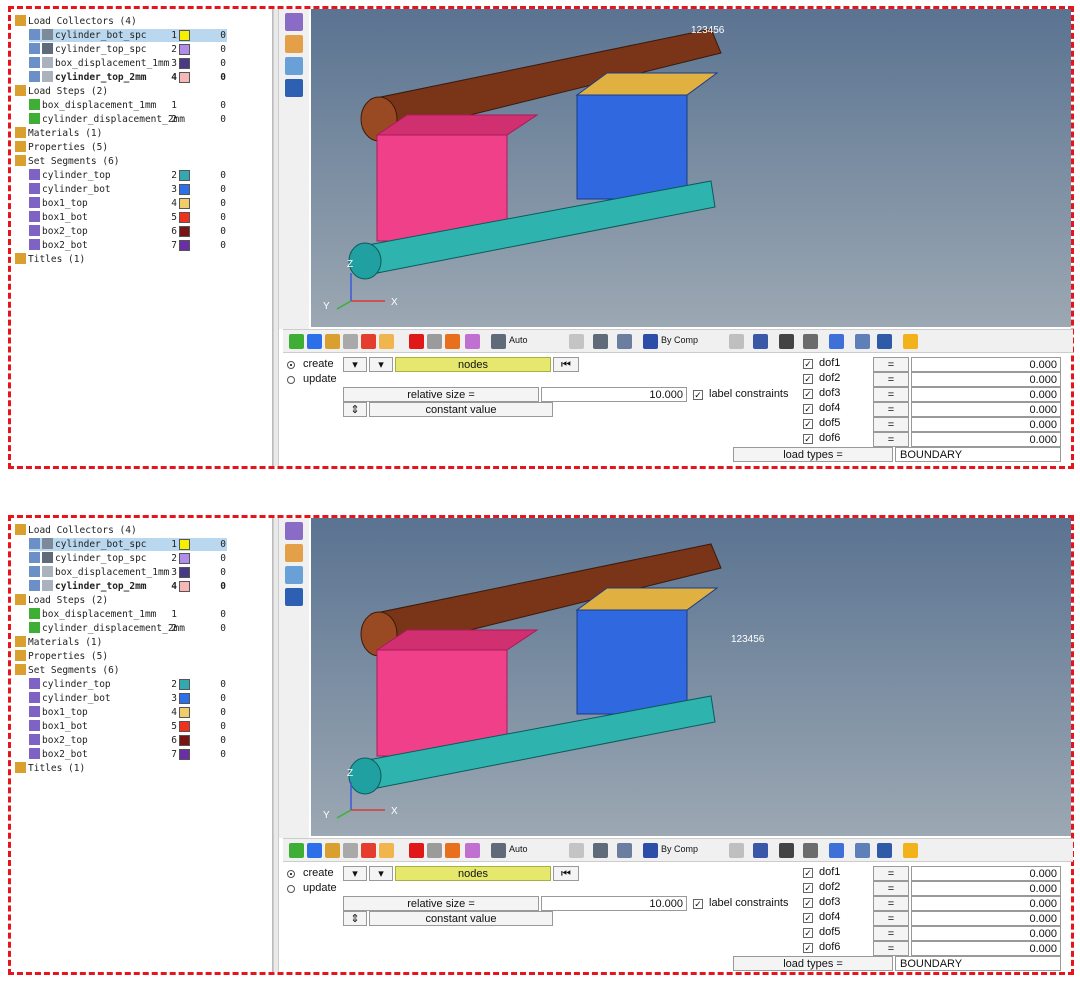 Image resolution: width=1080 pixels, height=986 pixels. Describe the element at coordinates (978, 454) in the screenshot. I see `load-types-input: BOUNDARY` at that location.